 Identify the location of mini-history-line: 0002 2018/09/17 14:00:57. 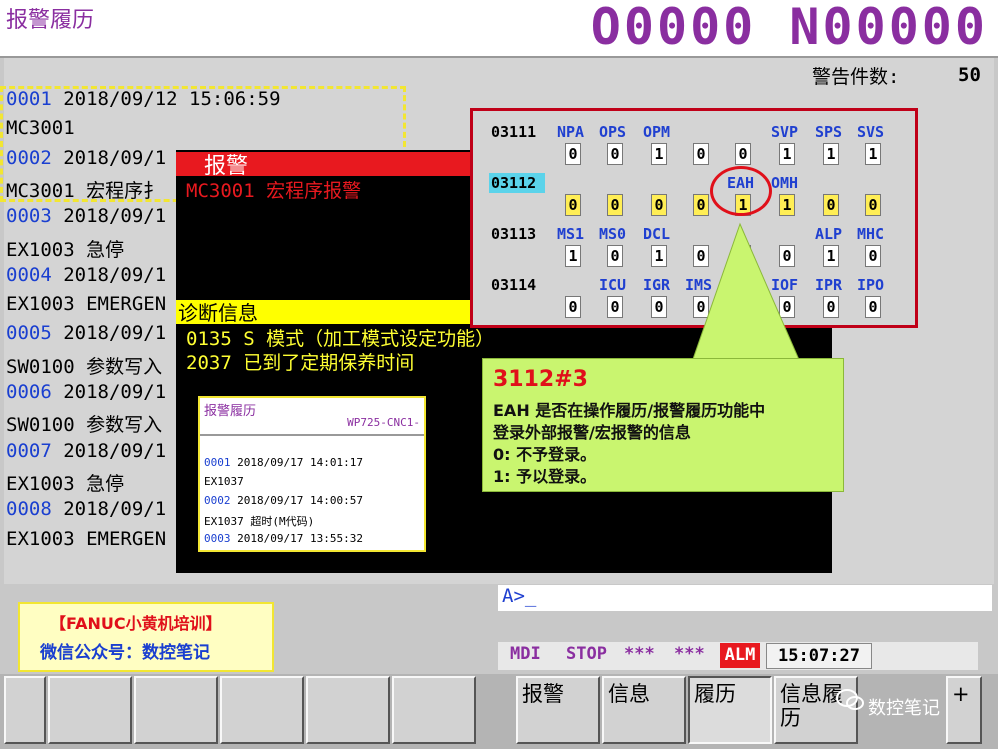
(283, 500).